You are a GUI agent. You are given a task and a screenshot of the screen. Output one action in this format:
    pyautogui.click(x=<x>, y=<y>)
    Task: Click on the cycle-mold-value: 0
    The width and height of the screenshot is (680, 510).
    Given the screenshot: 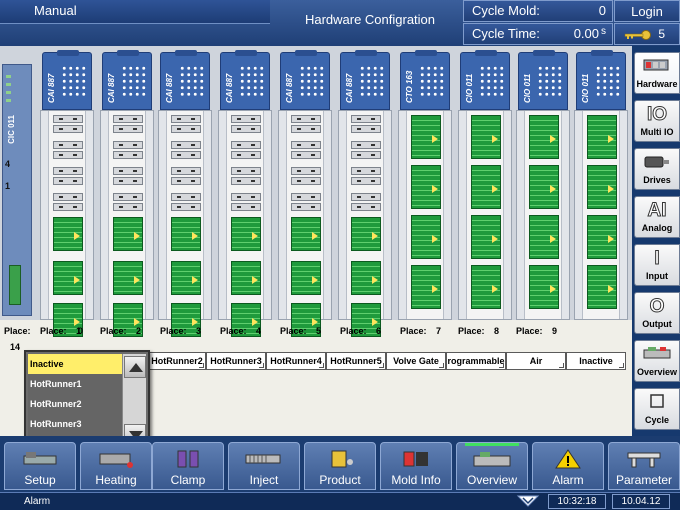 What is the action you would take?
    pyautogui.click(x=602, y=10)
    